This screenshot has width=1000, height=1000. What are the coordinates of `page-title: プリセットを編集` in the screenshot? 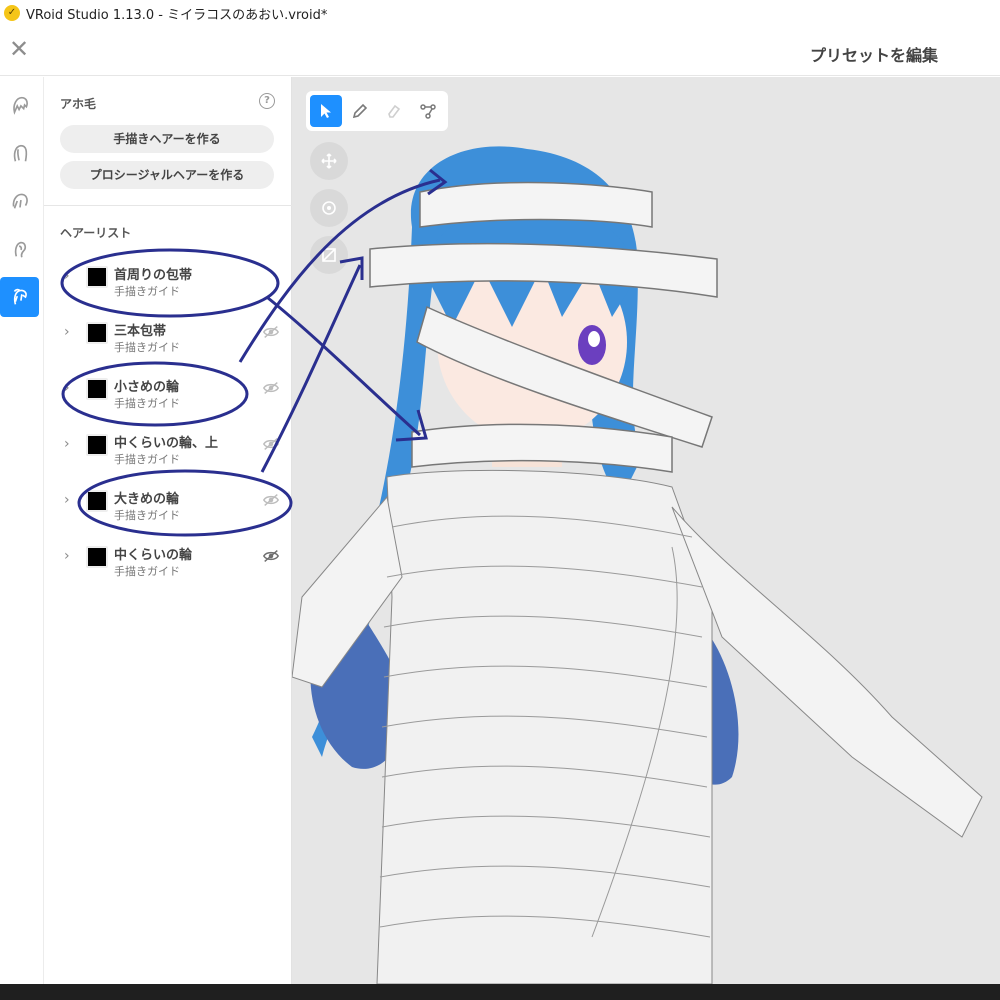 It's located at (873, 55).